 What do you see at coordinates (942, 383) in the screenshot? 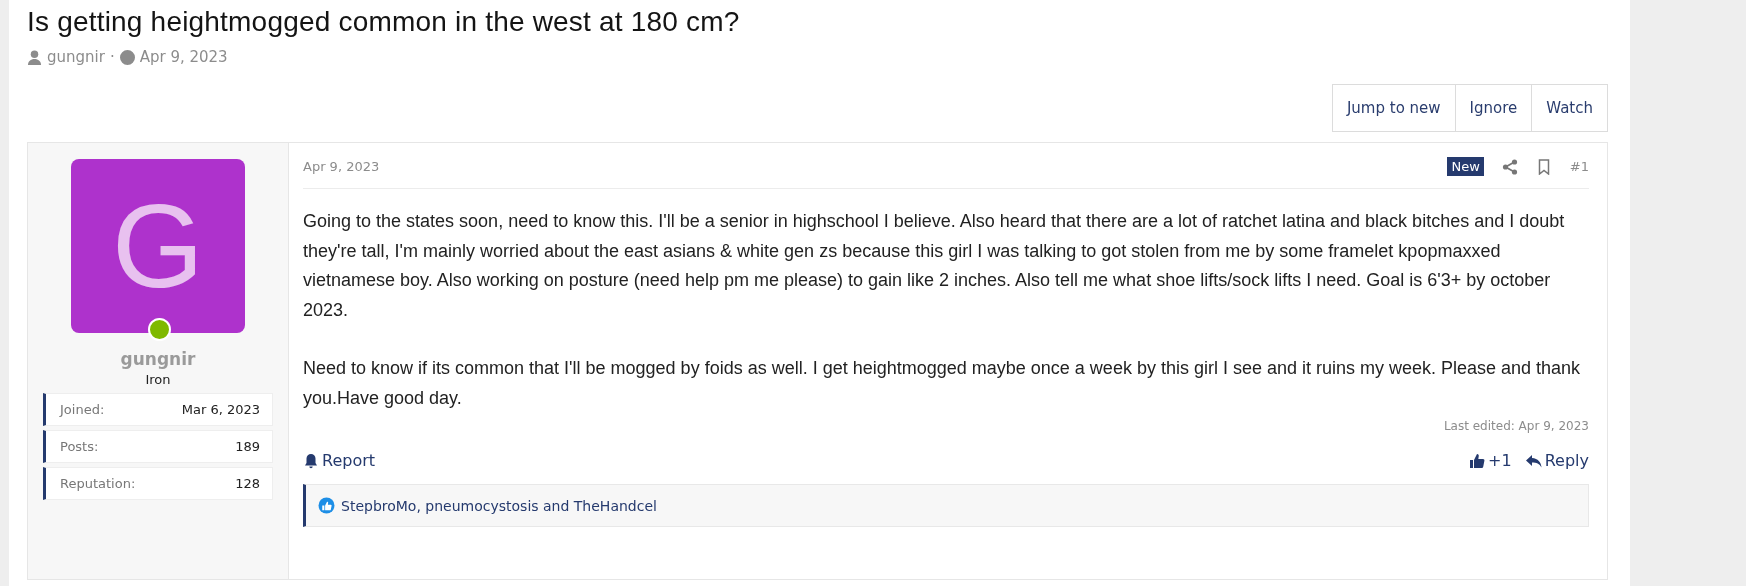
I see `post-paragraph: Need to know if its common that I'll be mogged by foids as well. I get heightmogged maybe once a week by this girl I see and it ruins my week. Please and thank you.Have good day.` at bounding box center [942, 383].